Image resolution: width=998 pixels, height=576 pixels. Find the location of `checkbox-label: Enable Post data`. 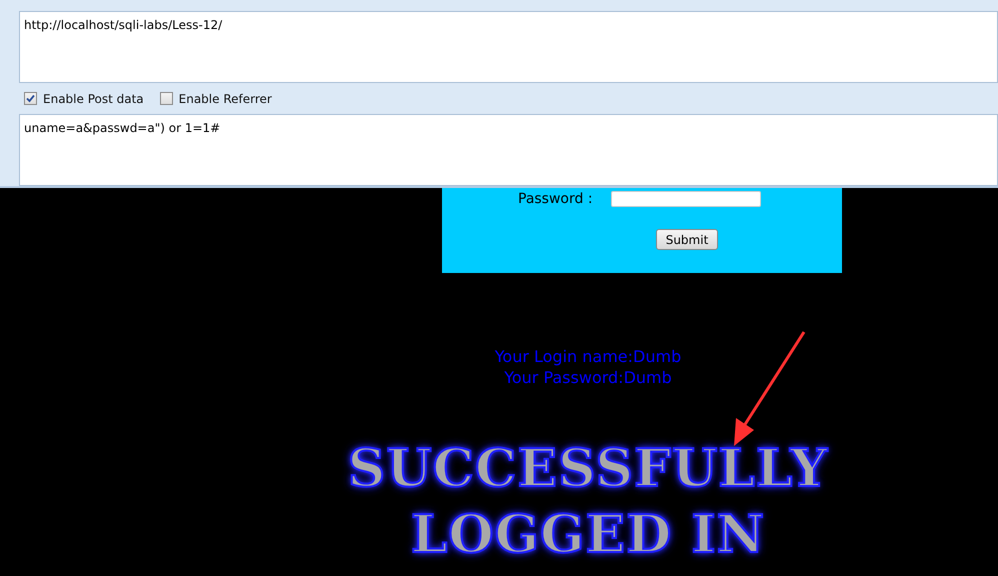

checkbox-label: Enable Post data is located at coordinates (93, 99).